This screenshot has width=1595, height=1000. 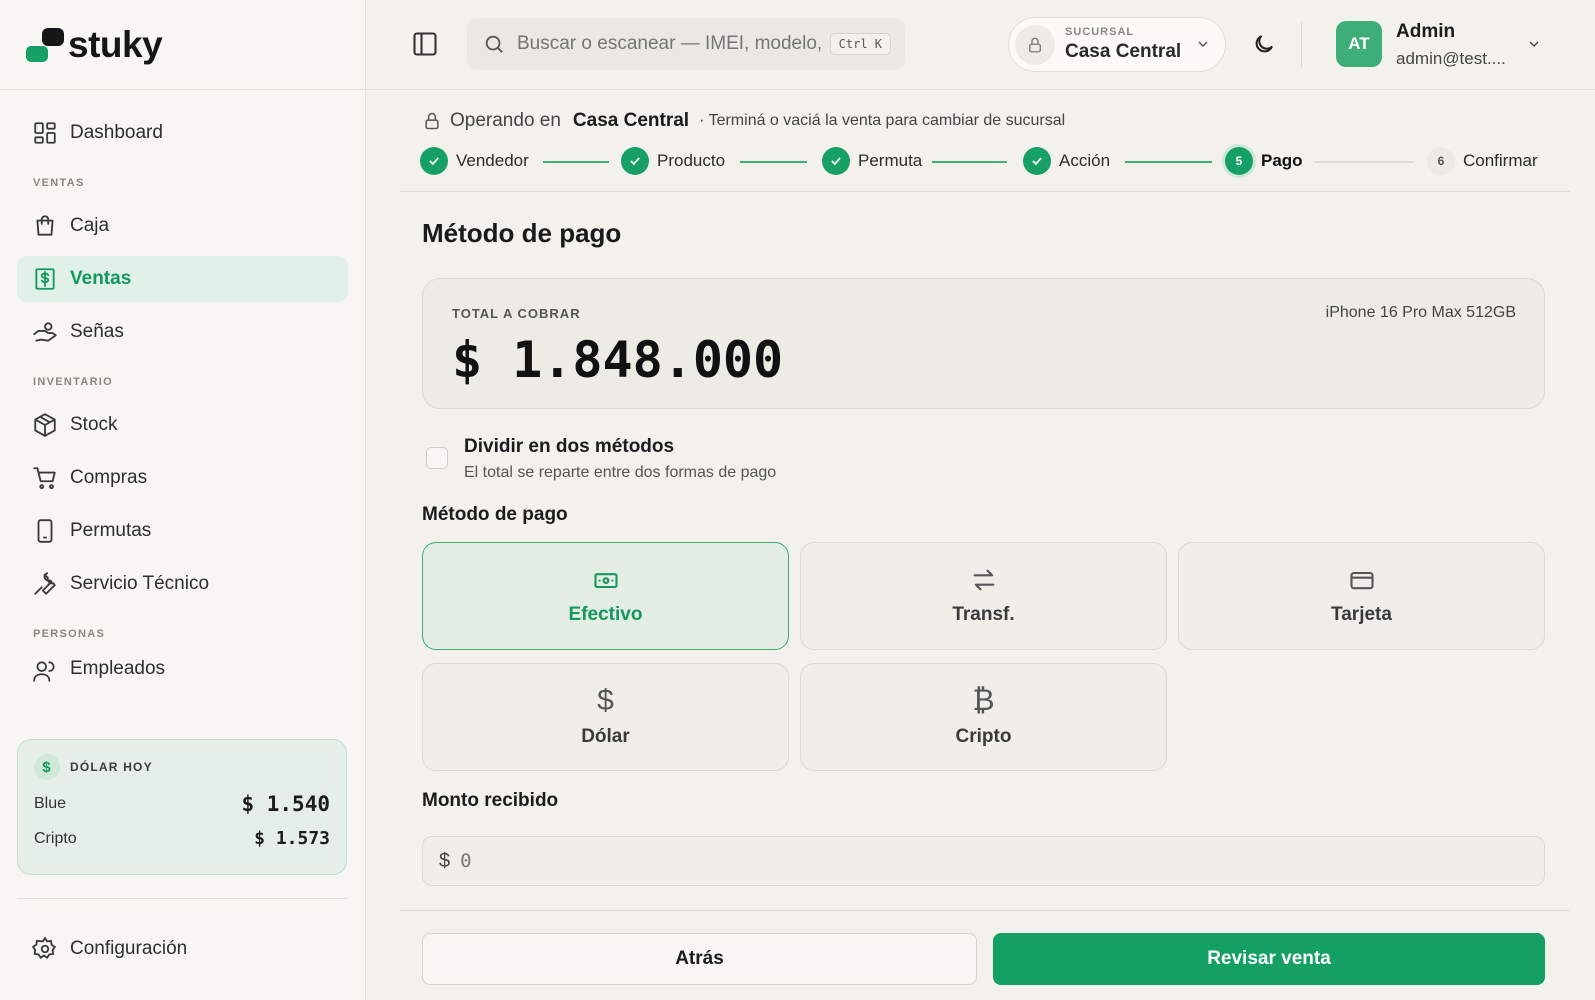 What do you see at coordinates (182, 332) in the screenshot?
I see `sidebar-item-senas: Señas` at bounding box center [182, 332].